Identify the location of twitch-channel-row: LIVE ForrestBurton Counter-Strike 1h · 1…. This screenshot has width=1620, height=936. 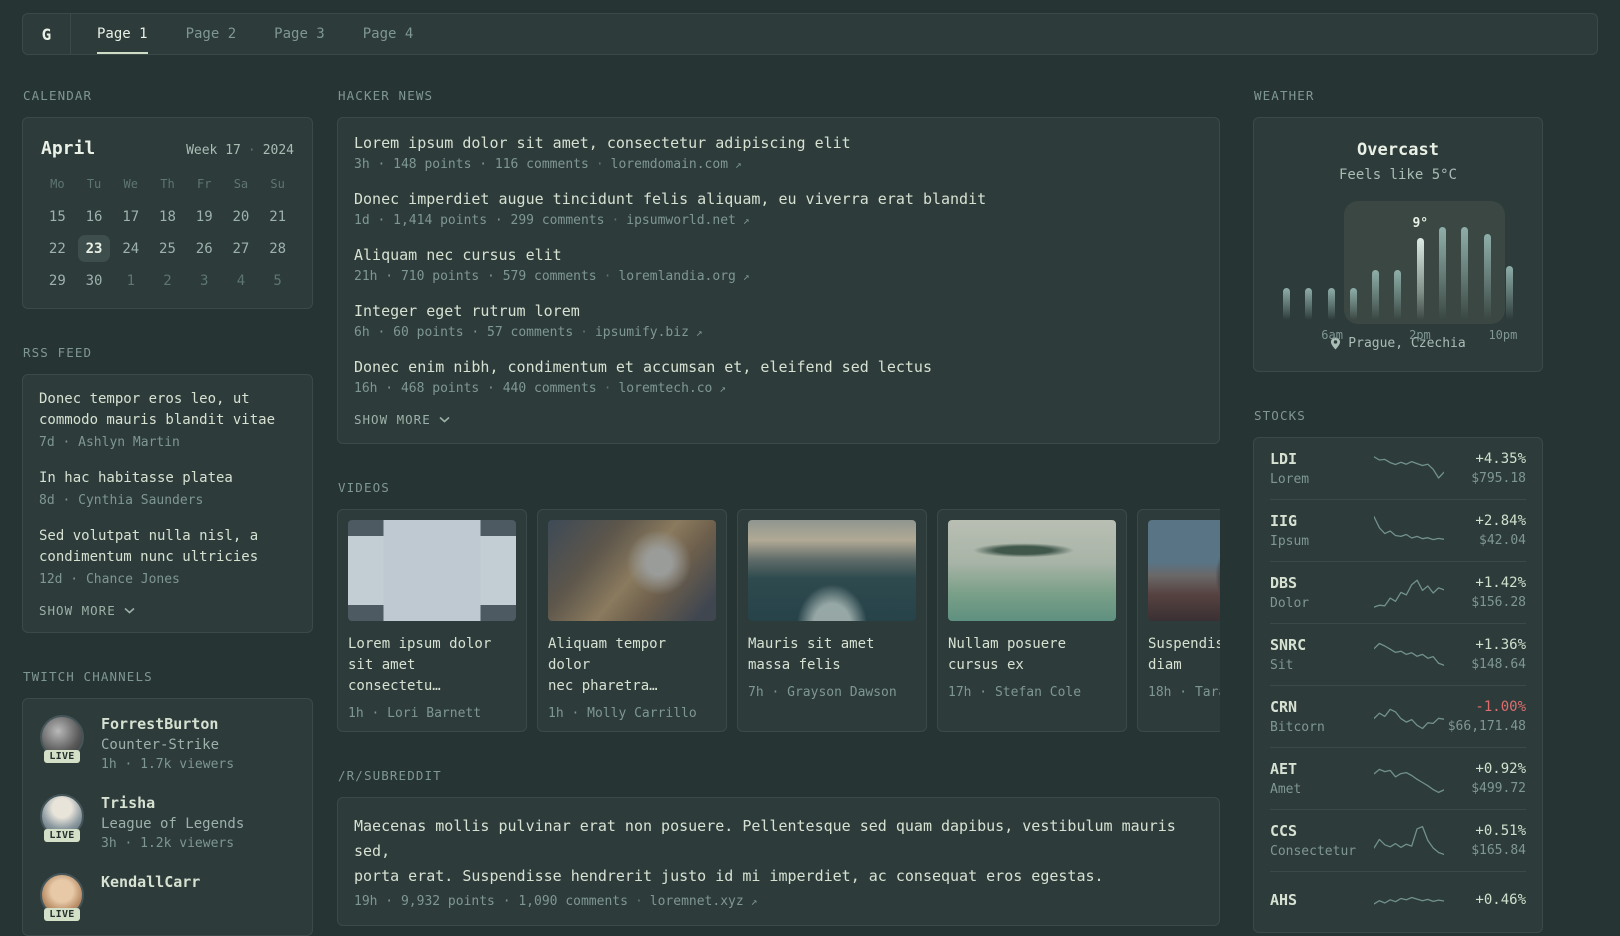
(167, 743).